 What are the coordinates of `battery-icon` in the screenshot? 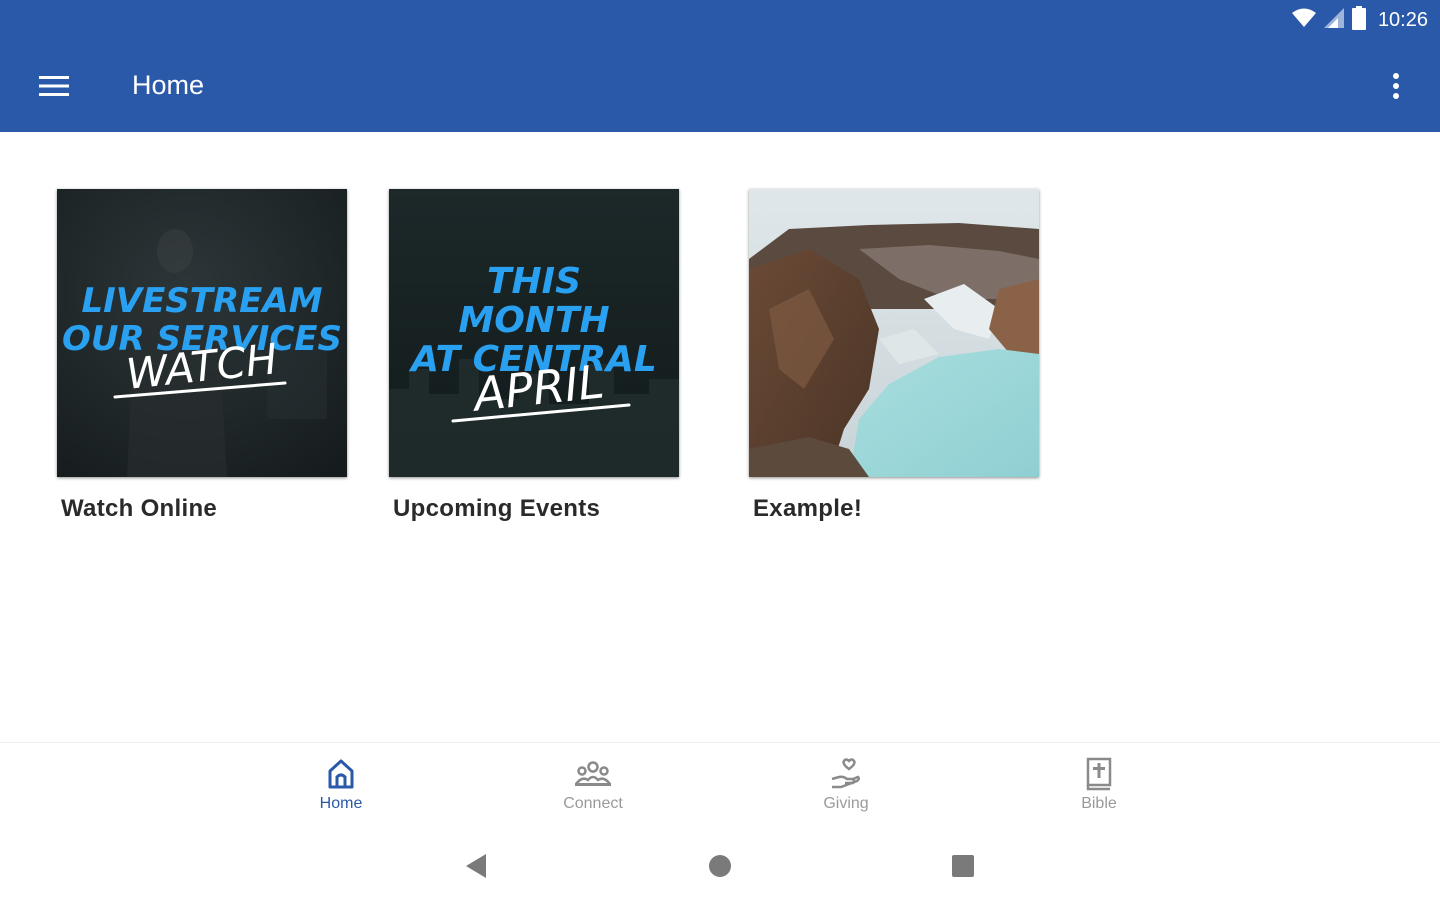 It's located at (1358, 20).